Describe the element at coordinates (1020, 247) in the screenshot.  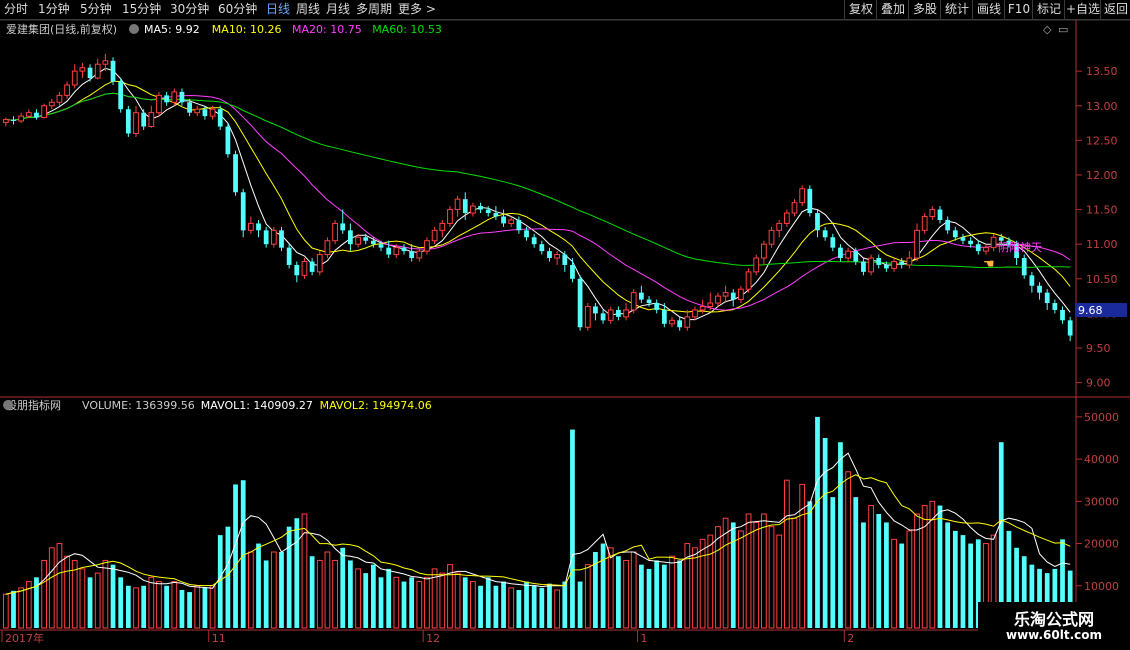
I see `annotation-label: 阴阳神天` at that location.